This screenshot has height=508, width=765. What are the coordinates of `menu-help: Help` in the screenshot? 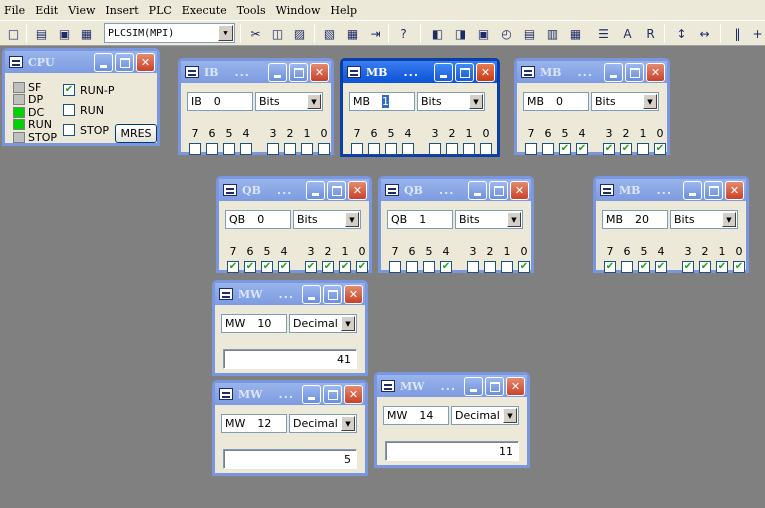 It's located at (343, 10).